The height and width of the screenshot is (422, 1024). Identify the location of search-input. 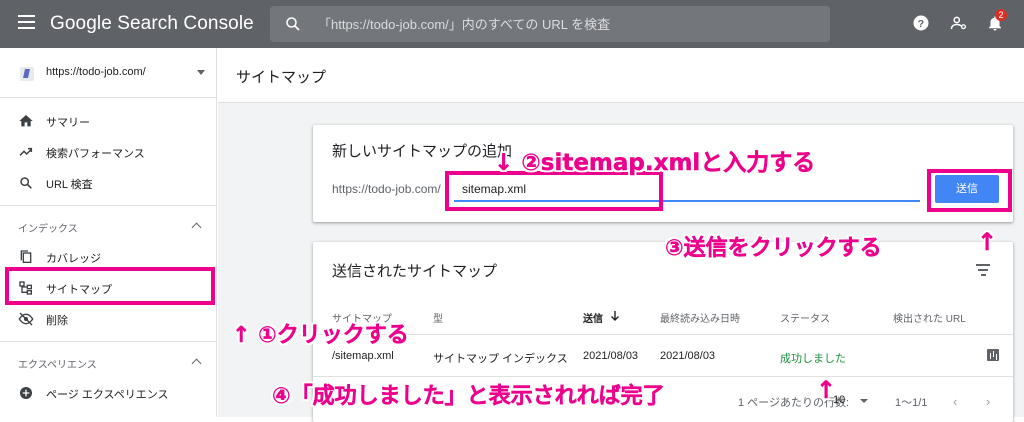
(568, 24).